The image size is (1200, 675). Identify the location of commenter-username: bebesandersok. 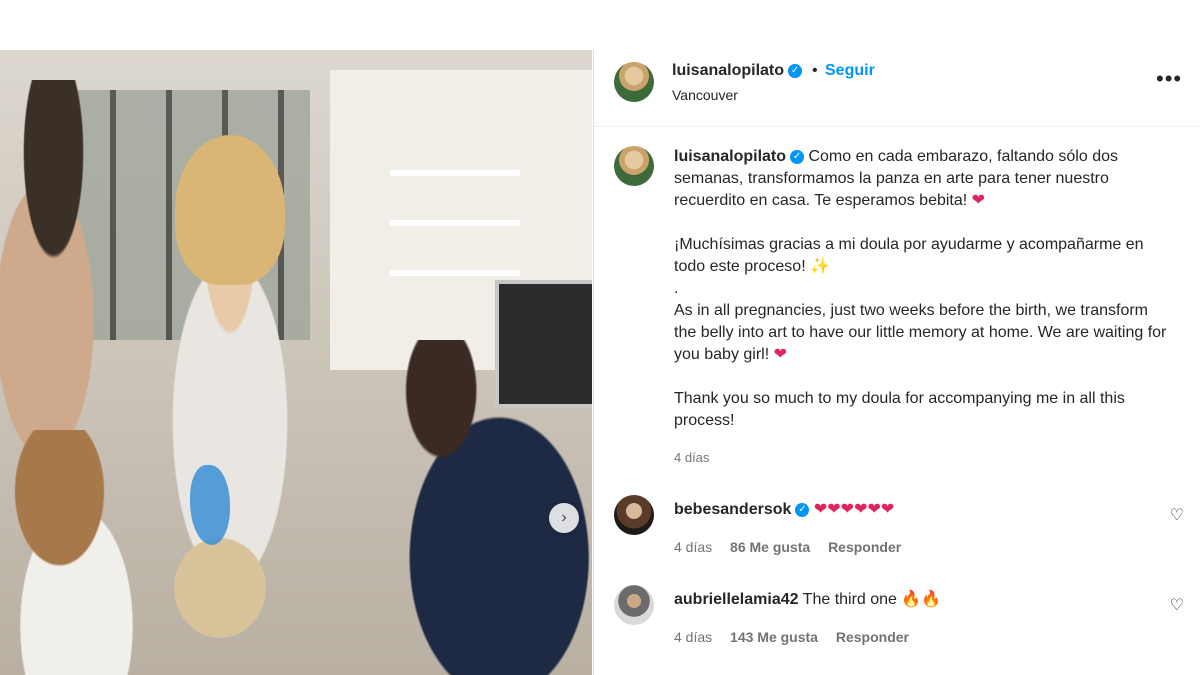
(732, 509).